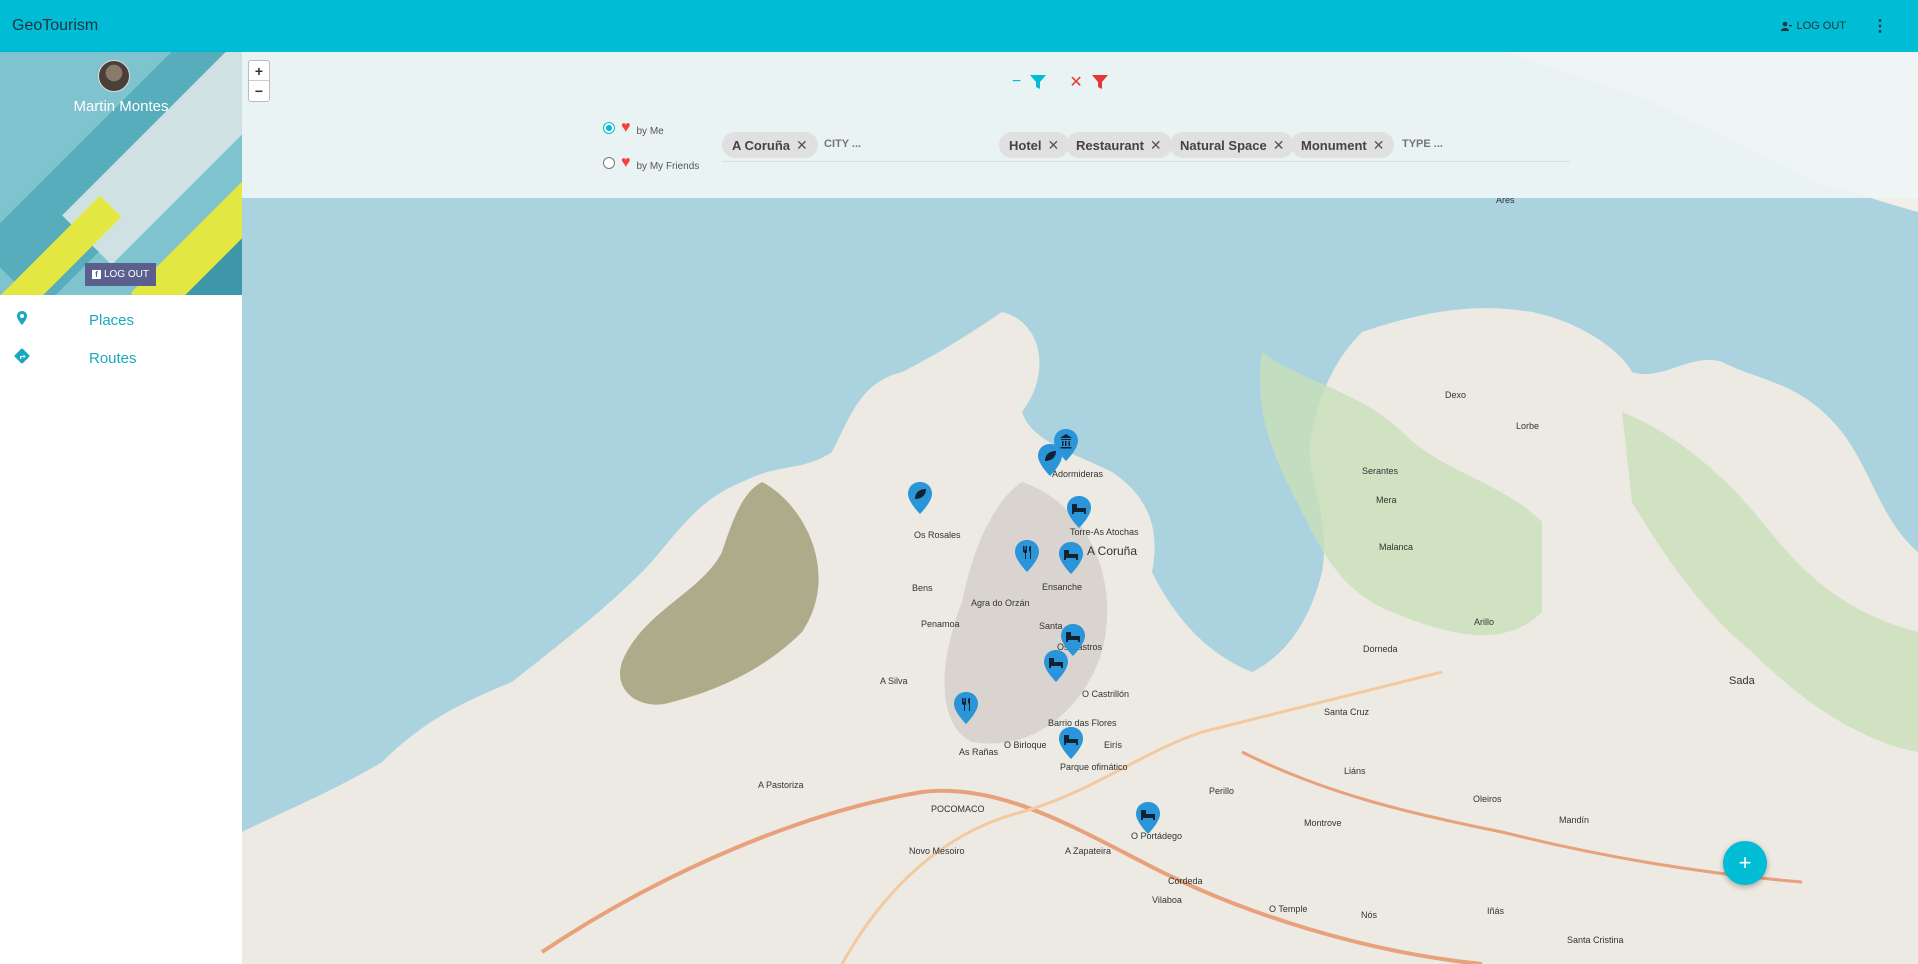 Image resolution: width=1918 pixels, height=964 pixels. Describe the element at coordinates (1574, 820) in the screenshot. I see `map-place-label: Mandín` at that location.